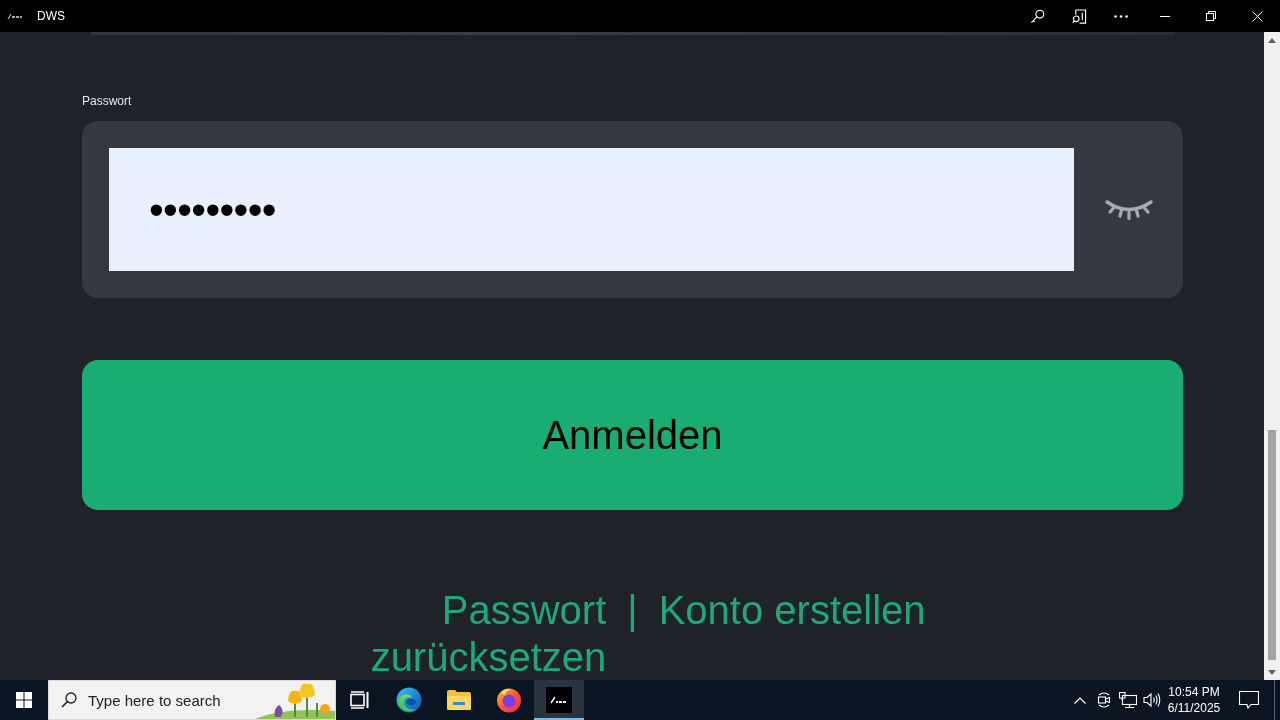  Describe the element at coordinates (69, 700) in the screenshot. I see `search-icon` at that location.